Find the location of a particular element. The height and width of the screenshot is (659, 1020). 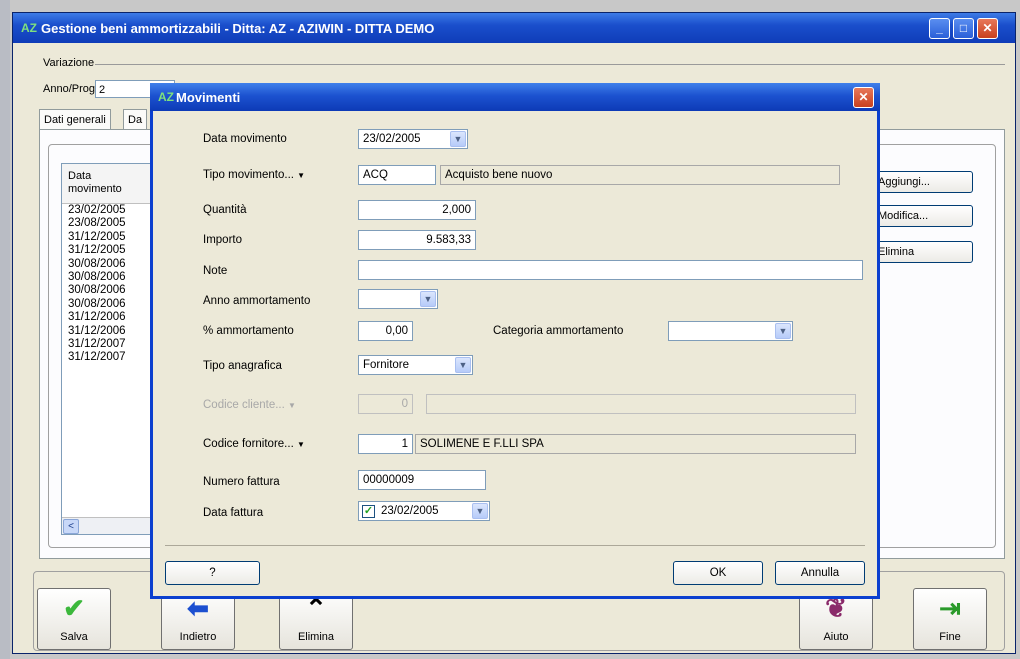

elimina-side-button: Elimina is located at coordinates (923, 252).